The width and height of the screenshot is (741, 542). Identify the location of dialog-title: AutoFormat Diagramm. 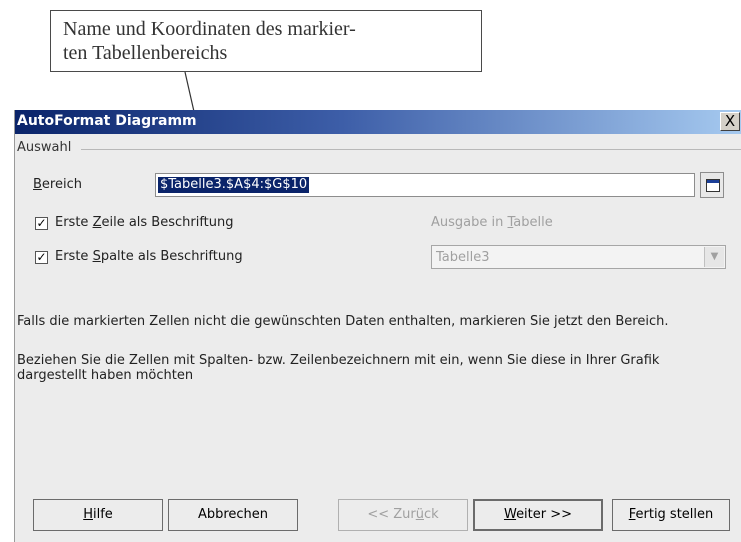
(107, 121).